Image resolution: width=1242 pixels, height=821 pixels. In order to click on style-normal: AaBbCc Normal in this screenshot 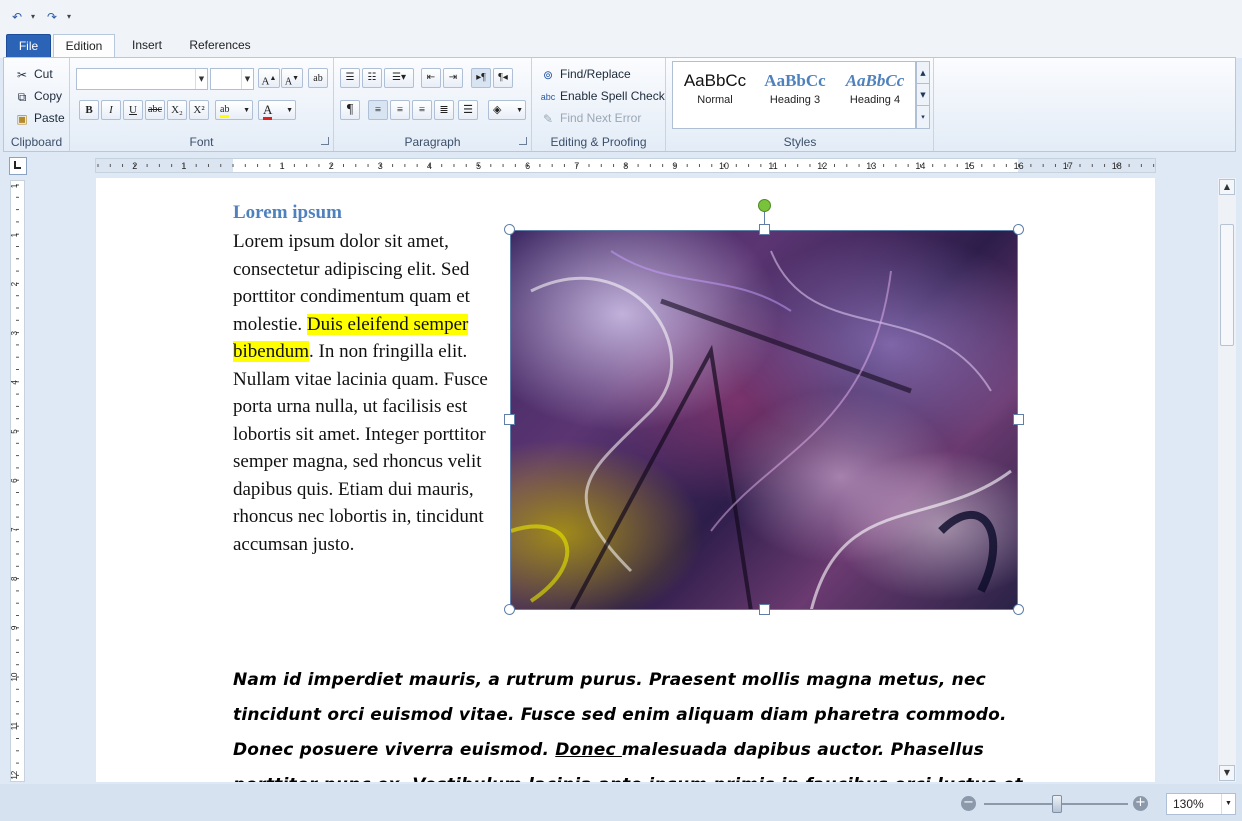, I will do `click(715, 87)`.